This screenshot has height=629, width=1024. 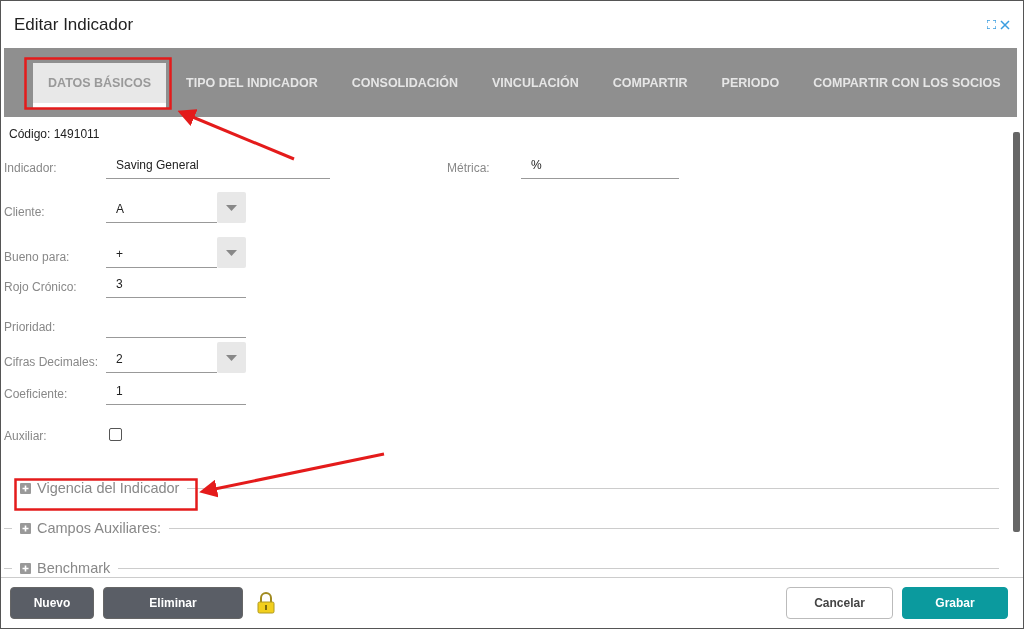 What do you see at coordinates (41, 288) in the screenshot?
I see `field-label: Rojo Crónico:` at bounding box center [41, 288].